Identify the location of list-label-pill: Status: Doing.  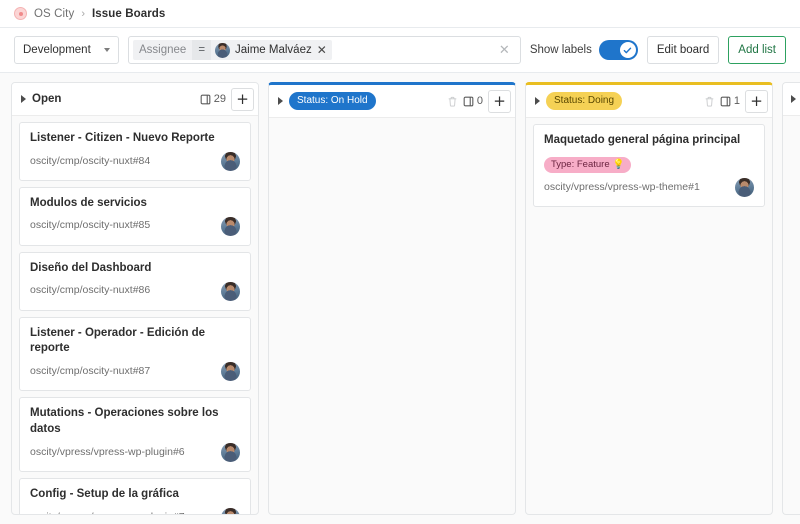
(584, 101).